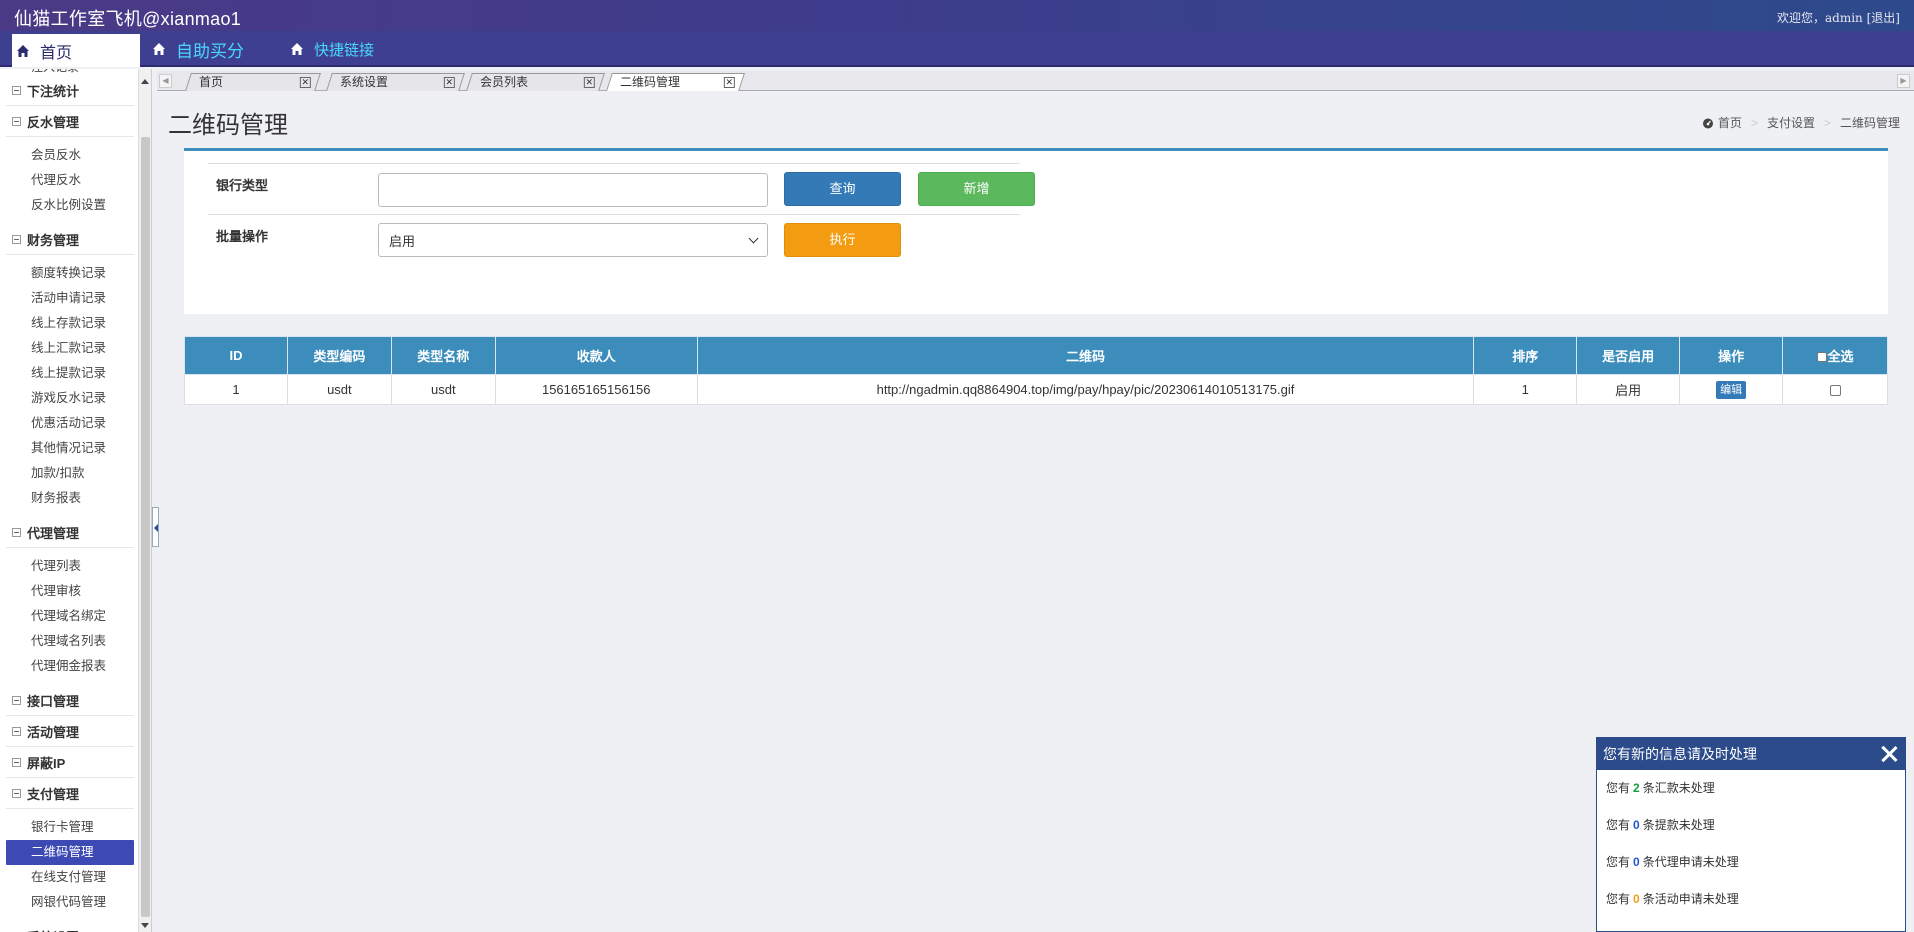 This screenshot has height=932, width=1914. Describe the element at coordinates (1525, 389) in the screenshot. I see `cell-sort: 1` at that location.